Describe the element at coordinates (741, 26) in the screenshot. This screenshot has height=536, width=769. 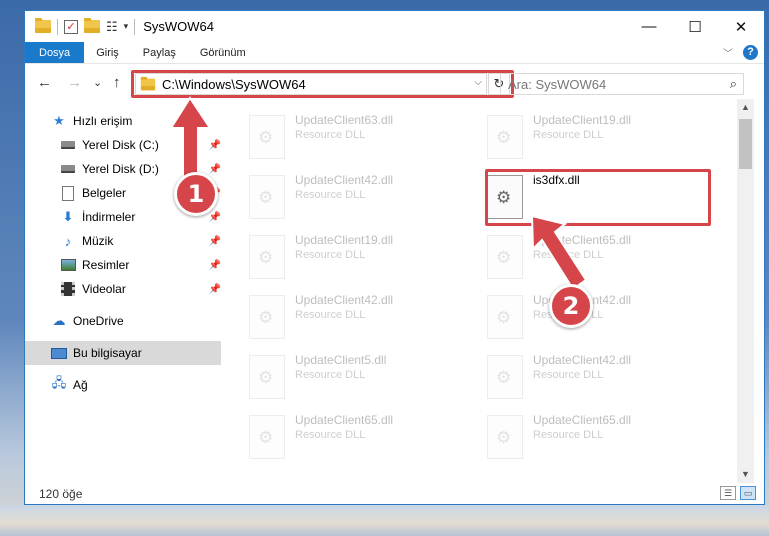
I see `close-button: ✕` at that location.